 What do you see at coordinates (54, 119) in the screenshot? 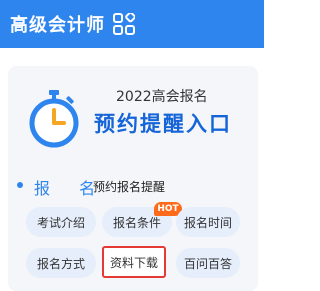
I see `stopwatch-icon` at bounding box center [54, 119].